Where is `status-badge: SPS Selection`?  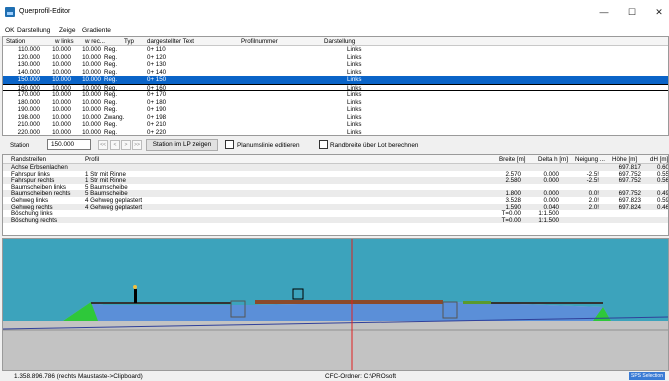
status-badge: SPS Selection is located at coordinates (647, 376).